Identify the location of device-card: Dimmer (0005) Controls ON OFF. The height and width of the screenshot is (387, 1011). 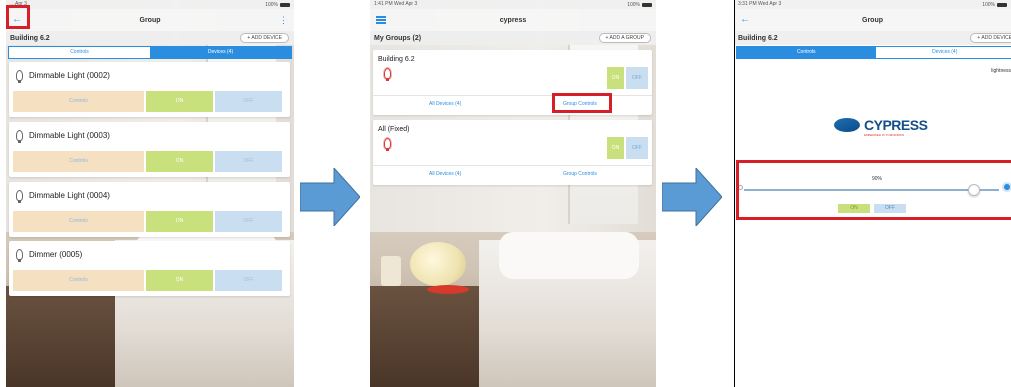
(149, 268).